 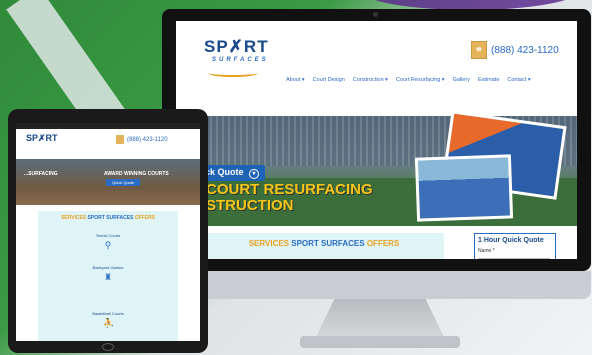 I want to click on tablet-logo: SP✗RT, so click(x=42, y=138).